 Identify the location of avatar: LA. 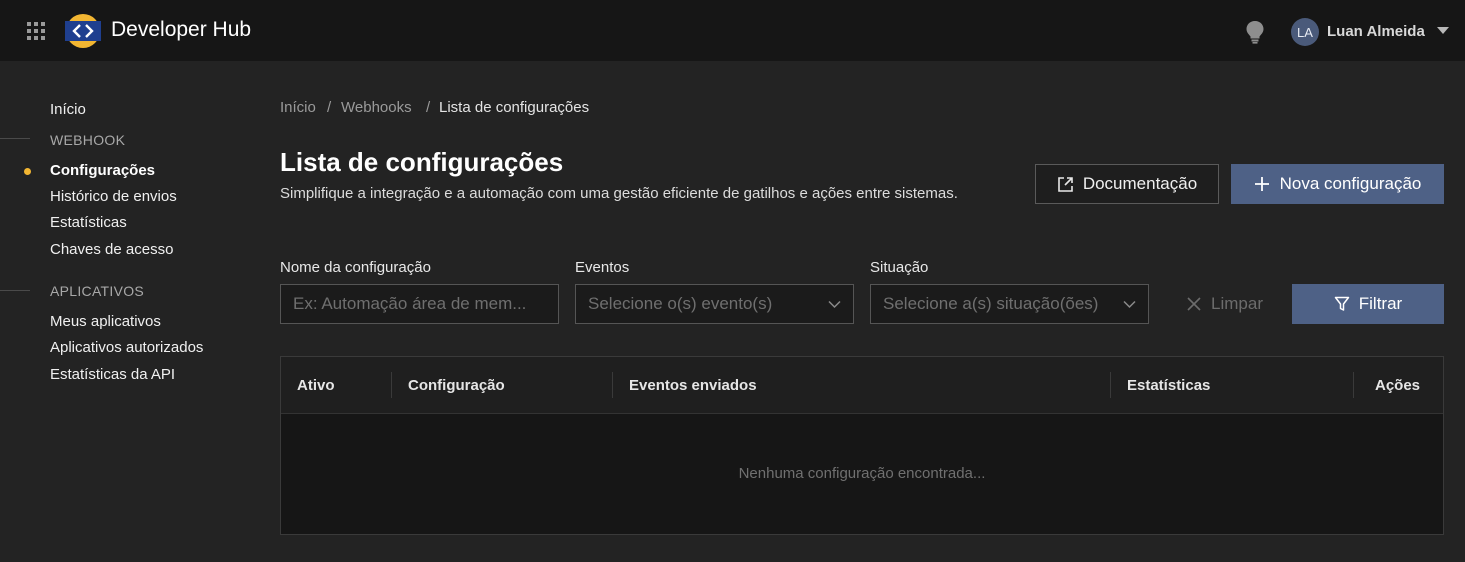
(1305, 32).